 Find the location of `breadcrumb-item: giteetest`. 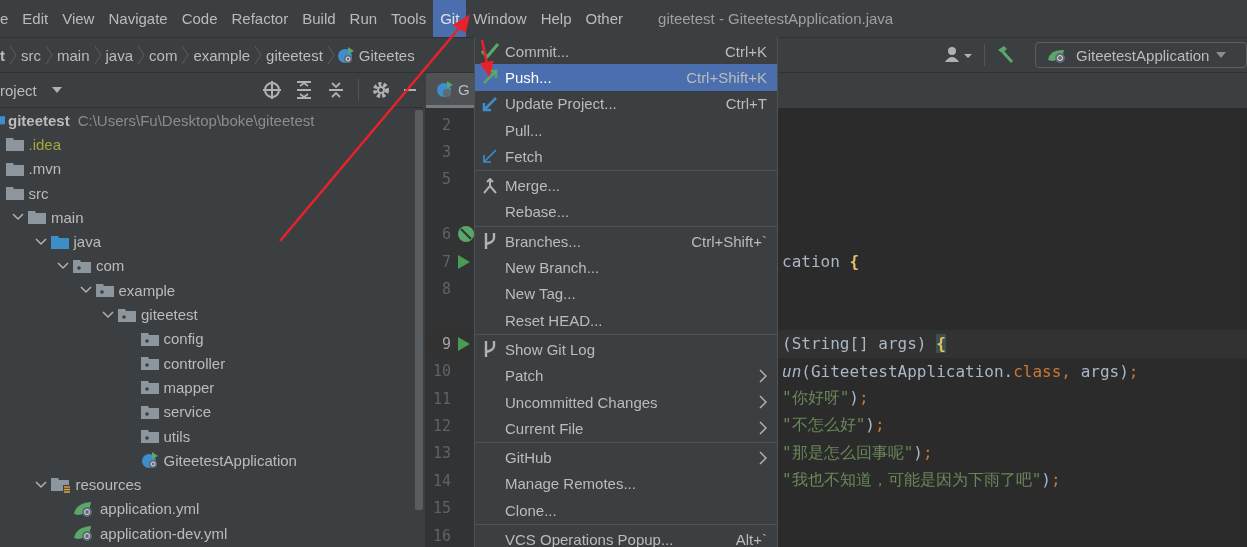

breadcrumb-item: giteetest is located at coordinates (294, 55).